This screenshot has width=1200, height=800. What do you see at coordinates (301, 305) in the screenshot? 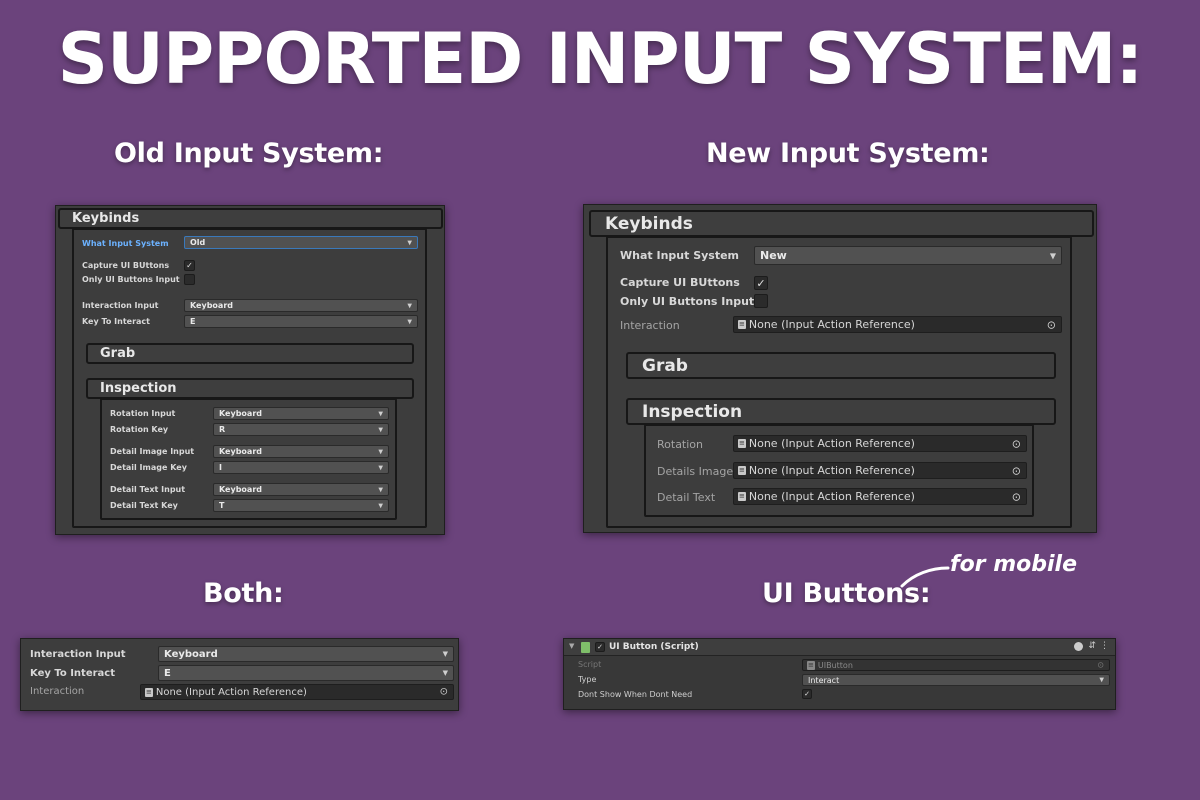
I see `old-interaction-input-dropdown: Keyboard ▼` at bounding box center [301, 305].